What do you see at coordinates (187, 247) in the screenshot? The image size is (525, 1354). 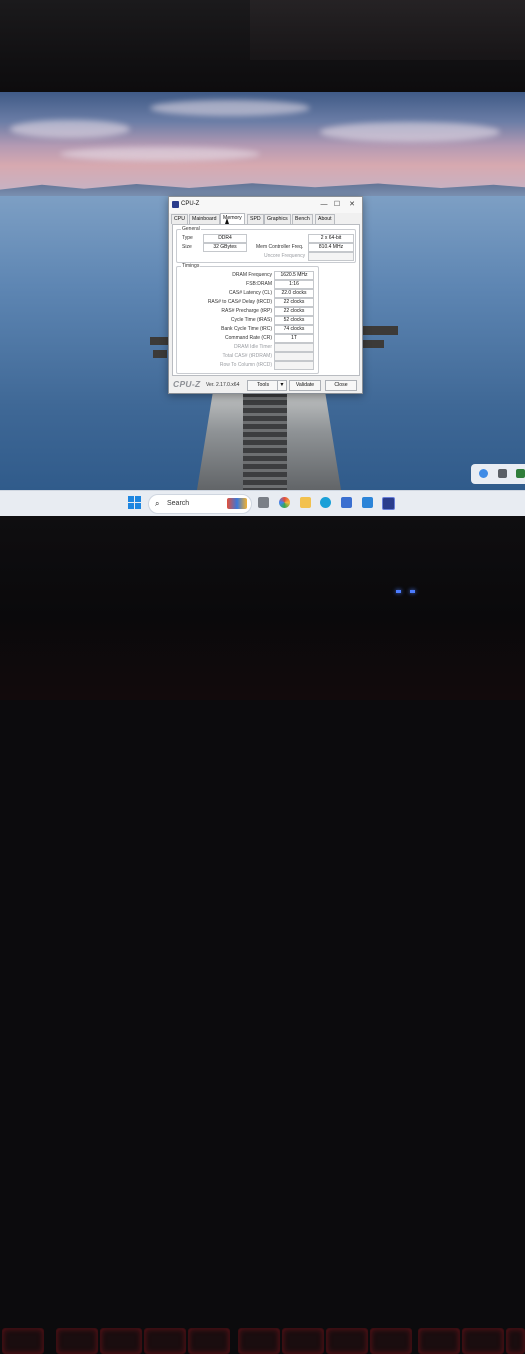 I see `size-label: Size` at bounding box center [187, 247].